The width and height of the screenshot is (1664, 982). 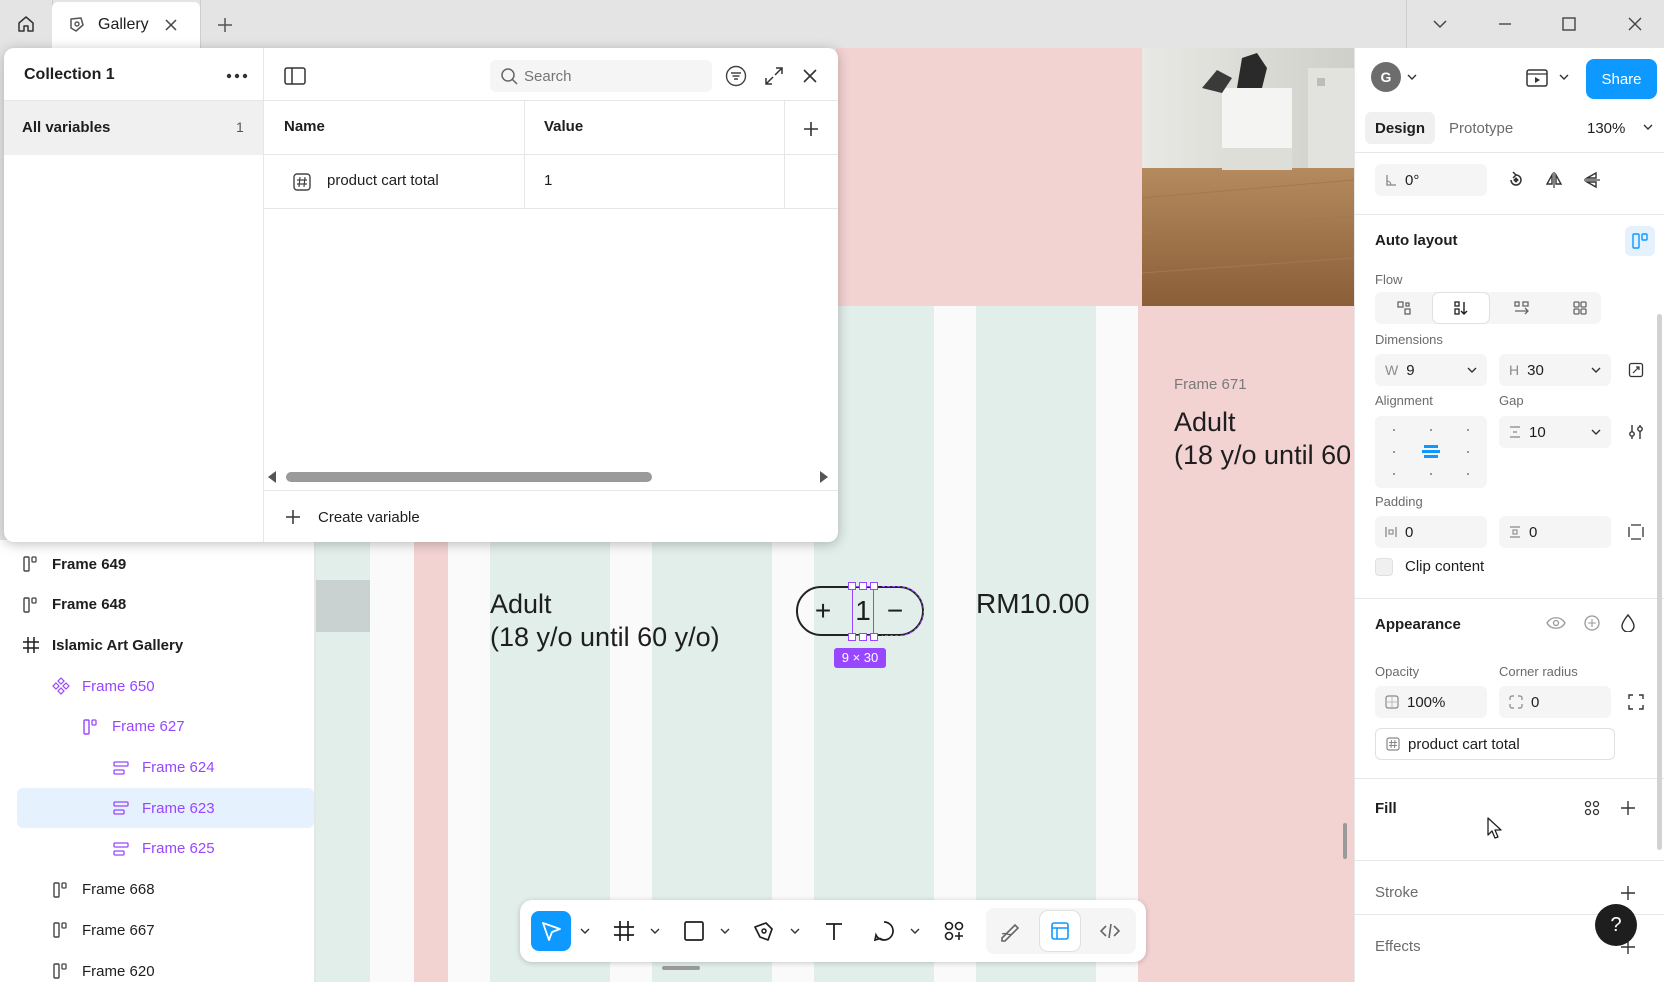 I want to click on corner-radius-field: 0, so click(x=1555, y=702).